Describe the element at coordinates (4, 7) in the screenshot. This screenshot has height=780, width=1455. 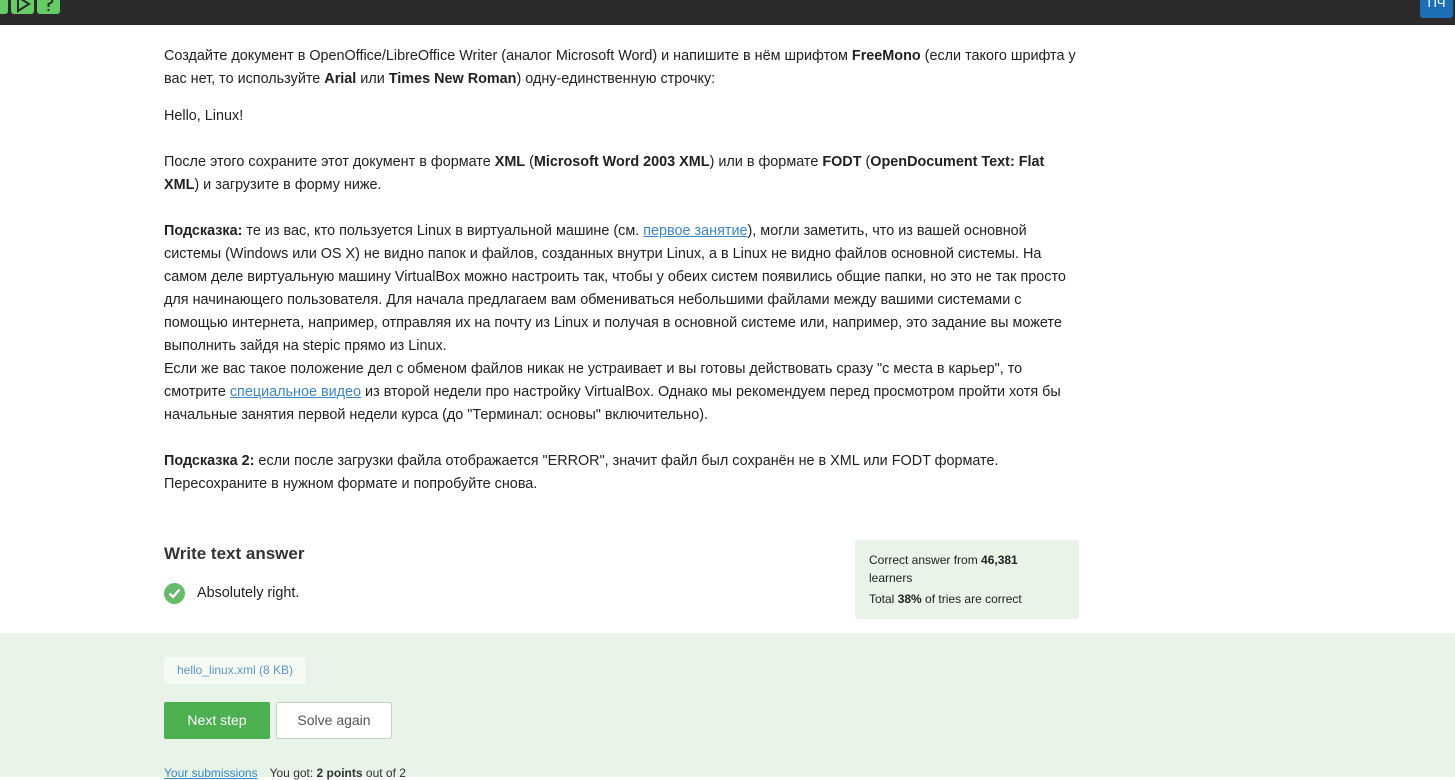
I see `collapse-icon` at that location.